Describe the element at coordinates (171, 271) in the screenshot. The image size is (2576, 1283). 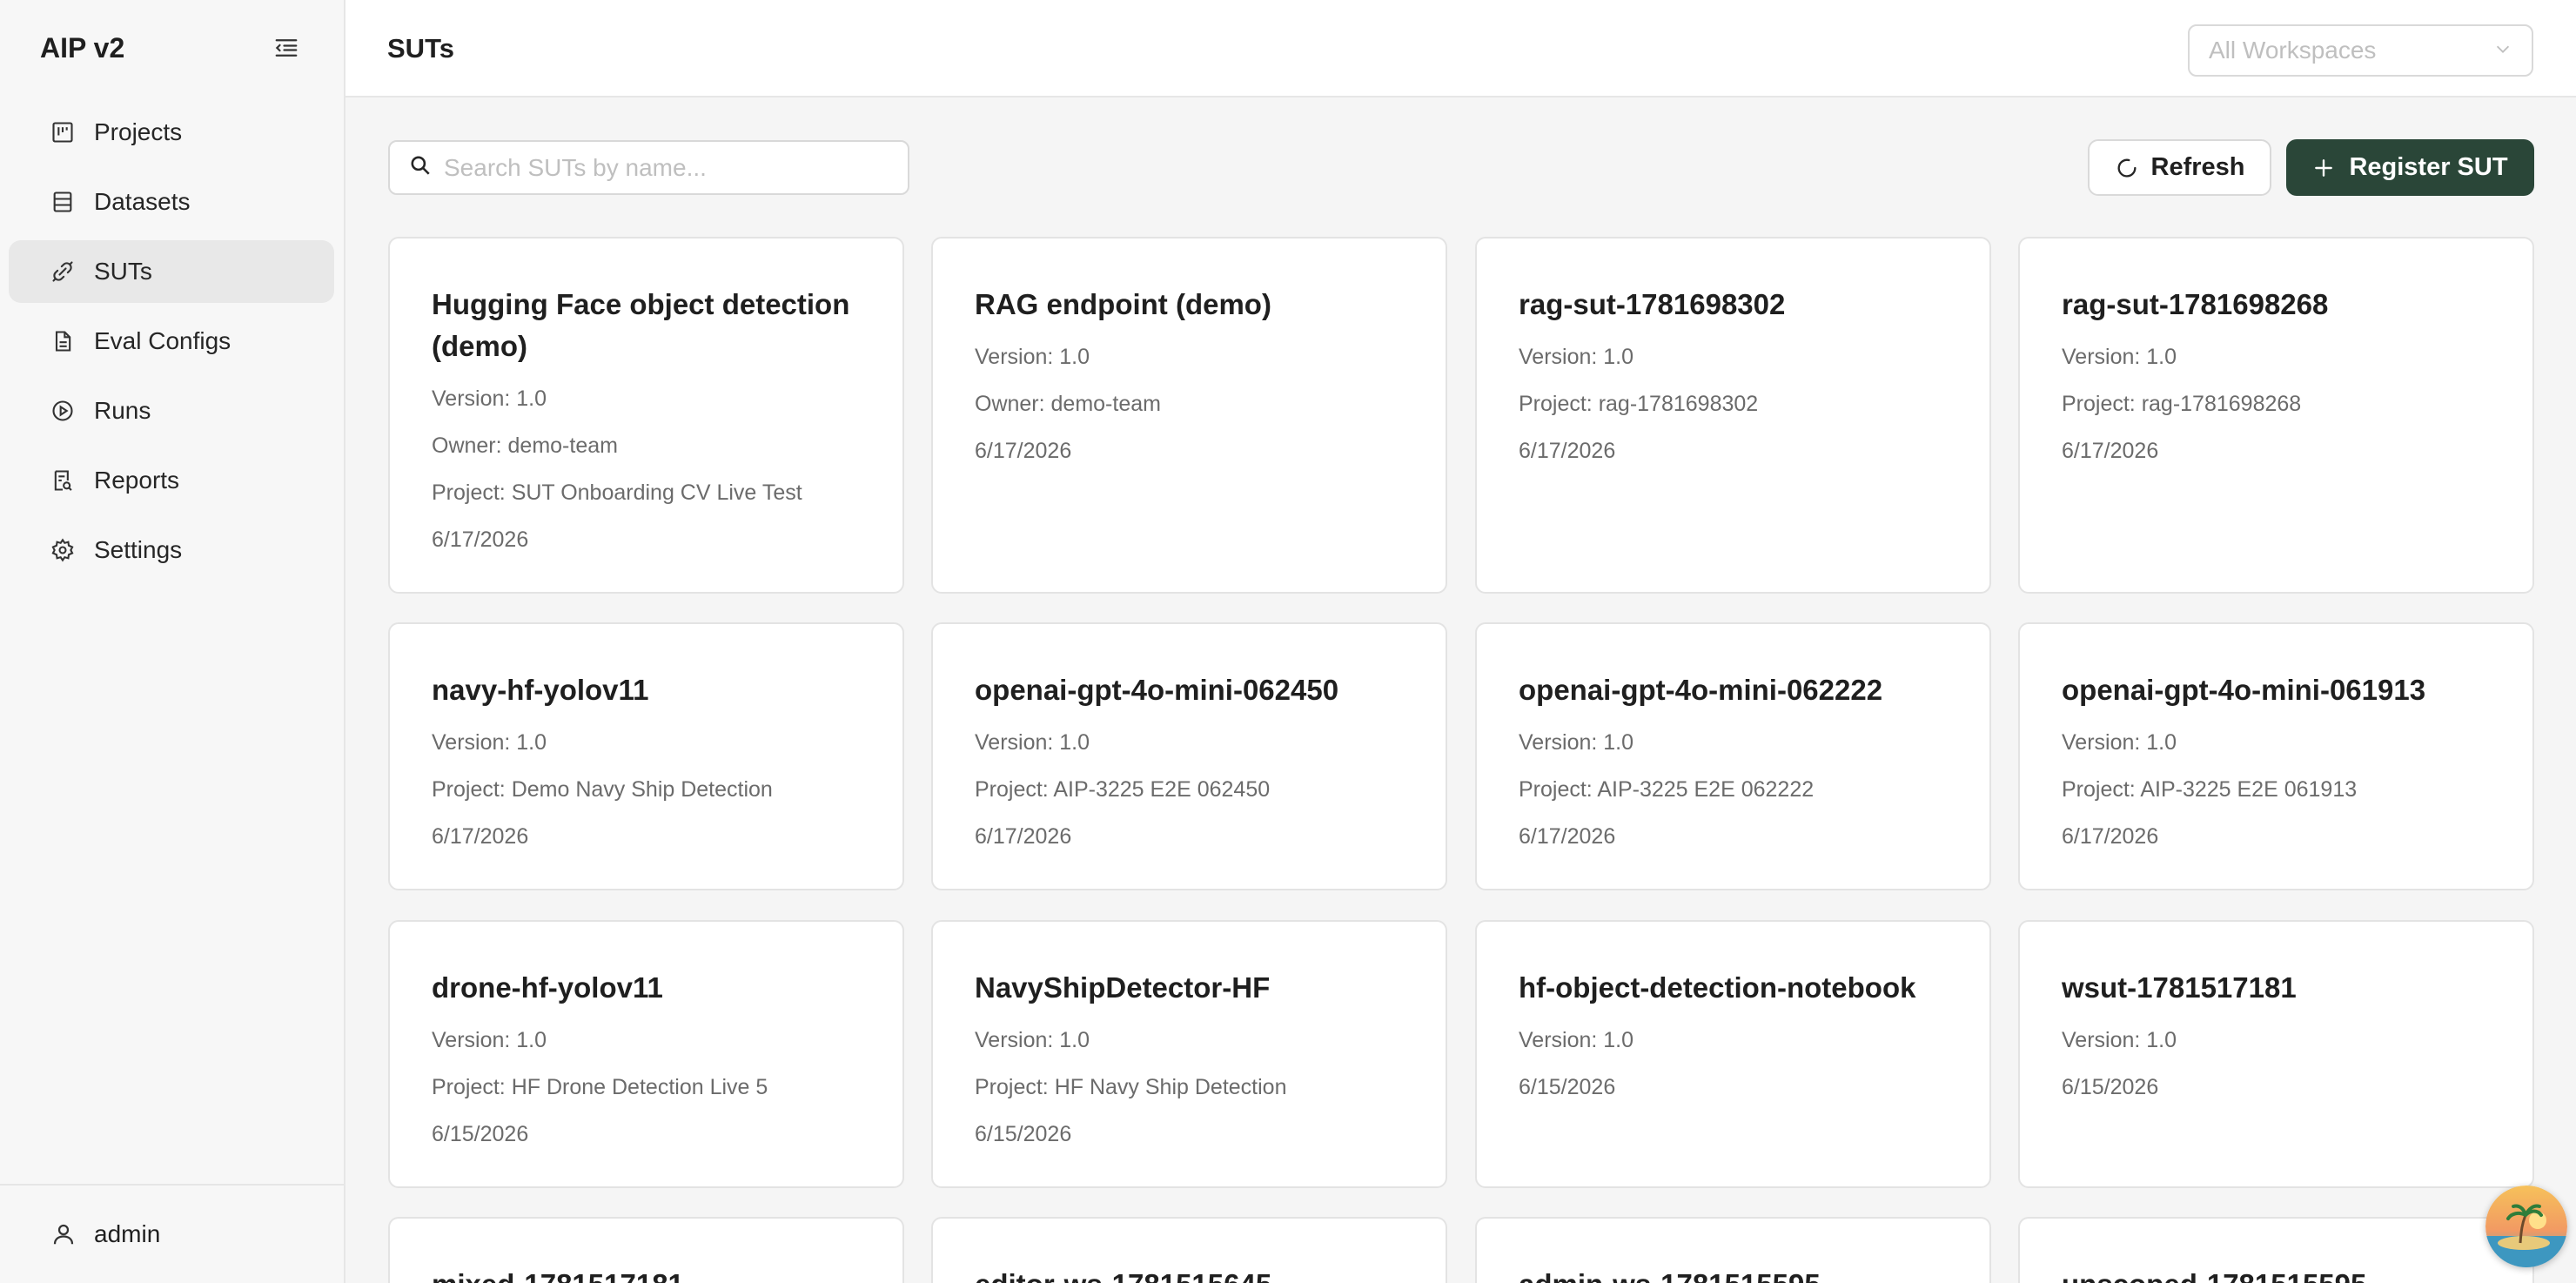
I see `sidebar-item-suts: SUTs` at that location.